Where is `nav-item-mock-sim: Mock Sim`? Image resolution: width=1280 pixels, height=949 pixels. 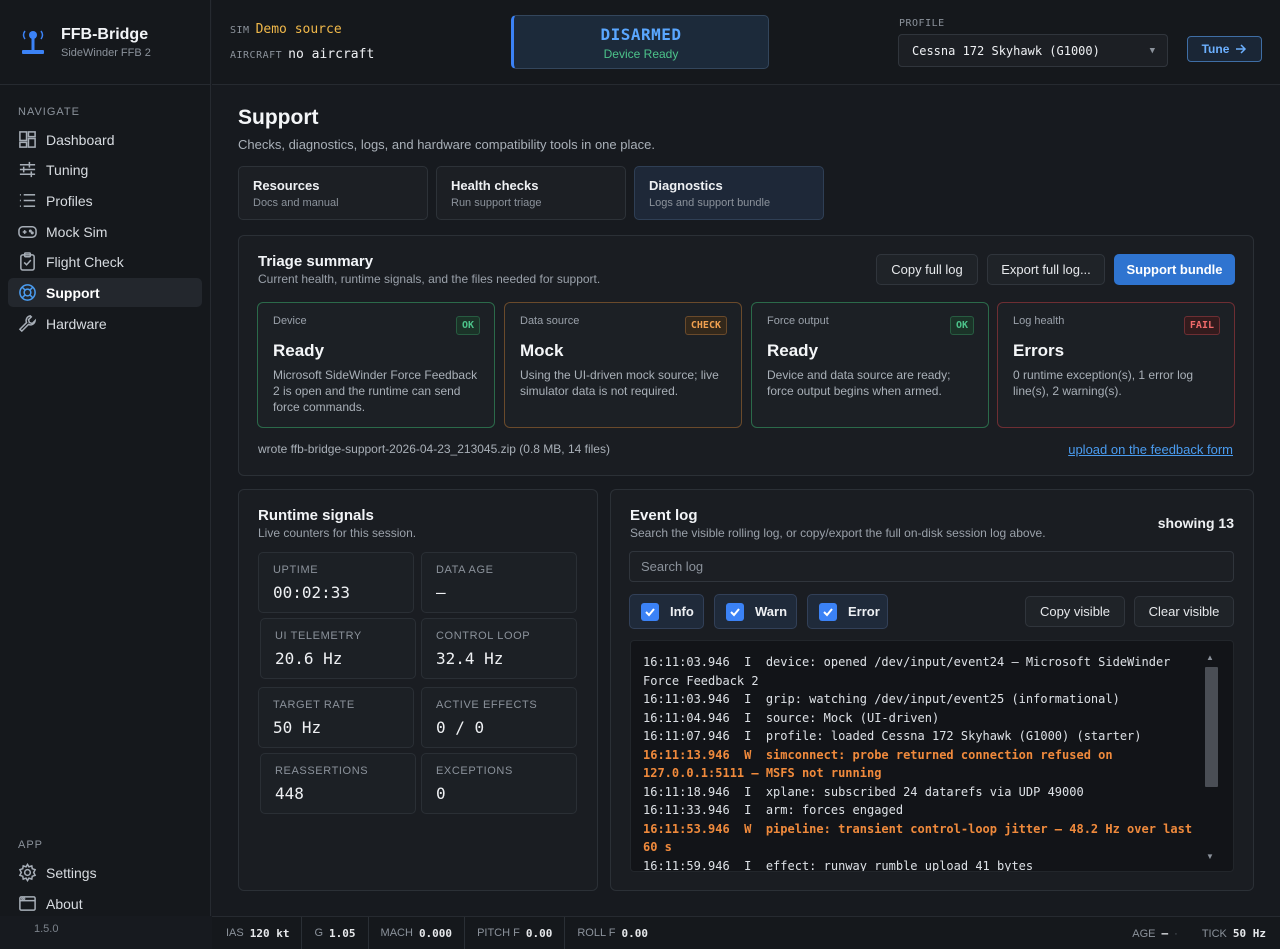
nav-item-mock-sim: Mock Sim is located at coordinates (105, 231).